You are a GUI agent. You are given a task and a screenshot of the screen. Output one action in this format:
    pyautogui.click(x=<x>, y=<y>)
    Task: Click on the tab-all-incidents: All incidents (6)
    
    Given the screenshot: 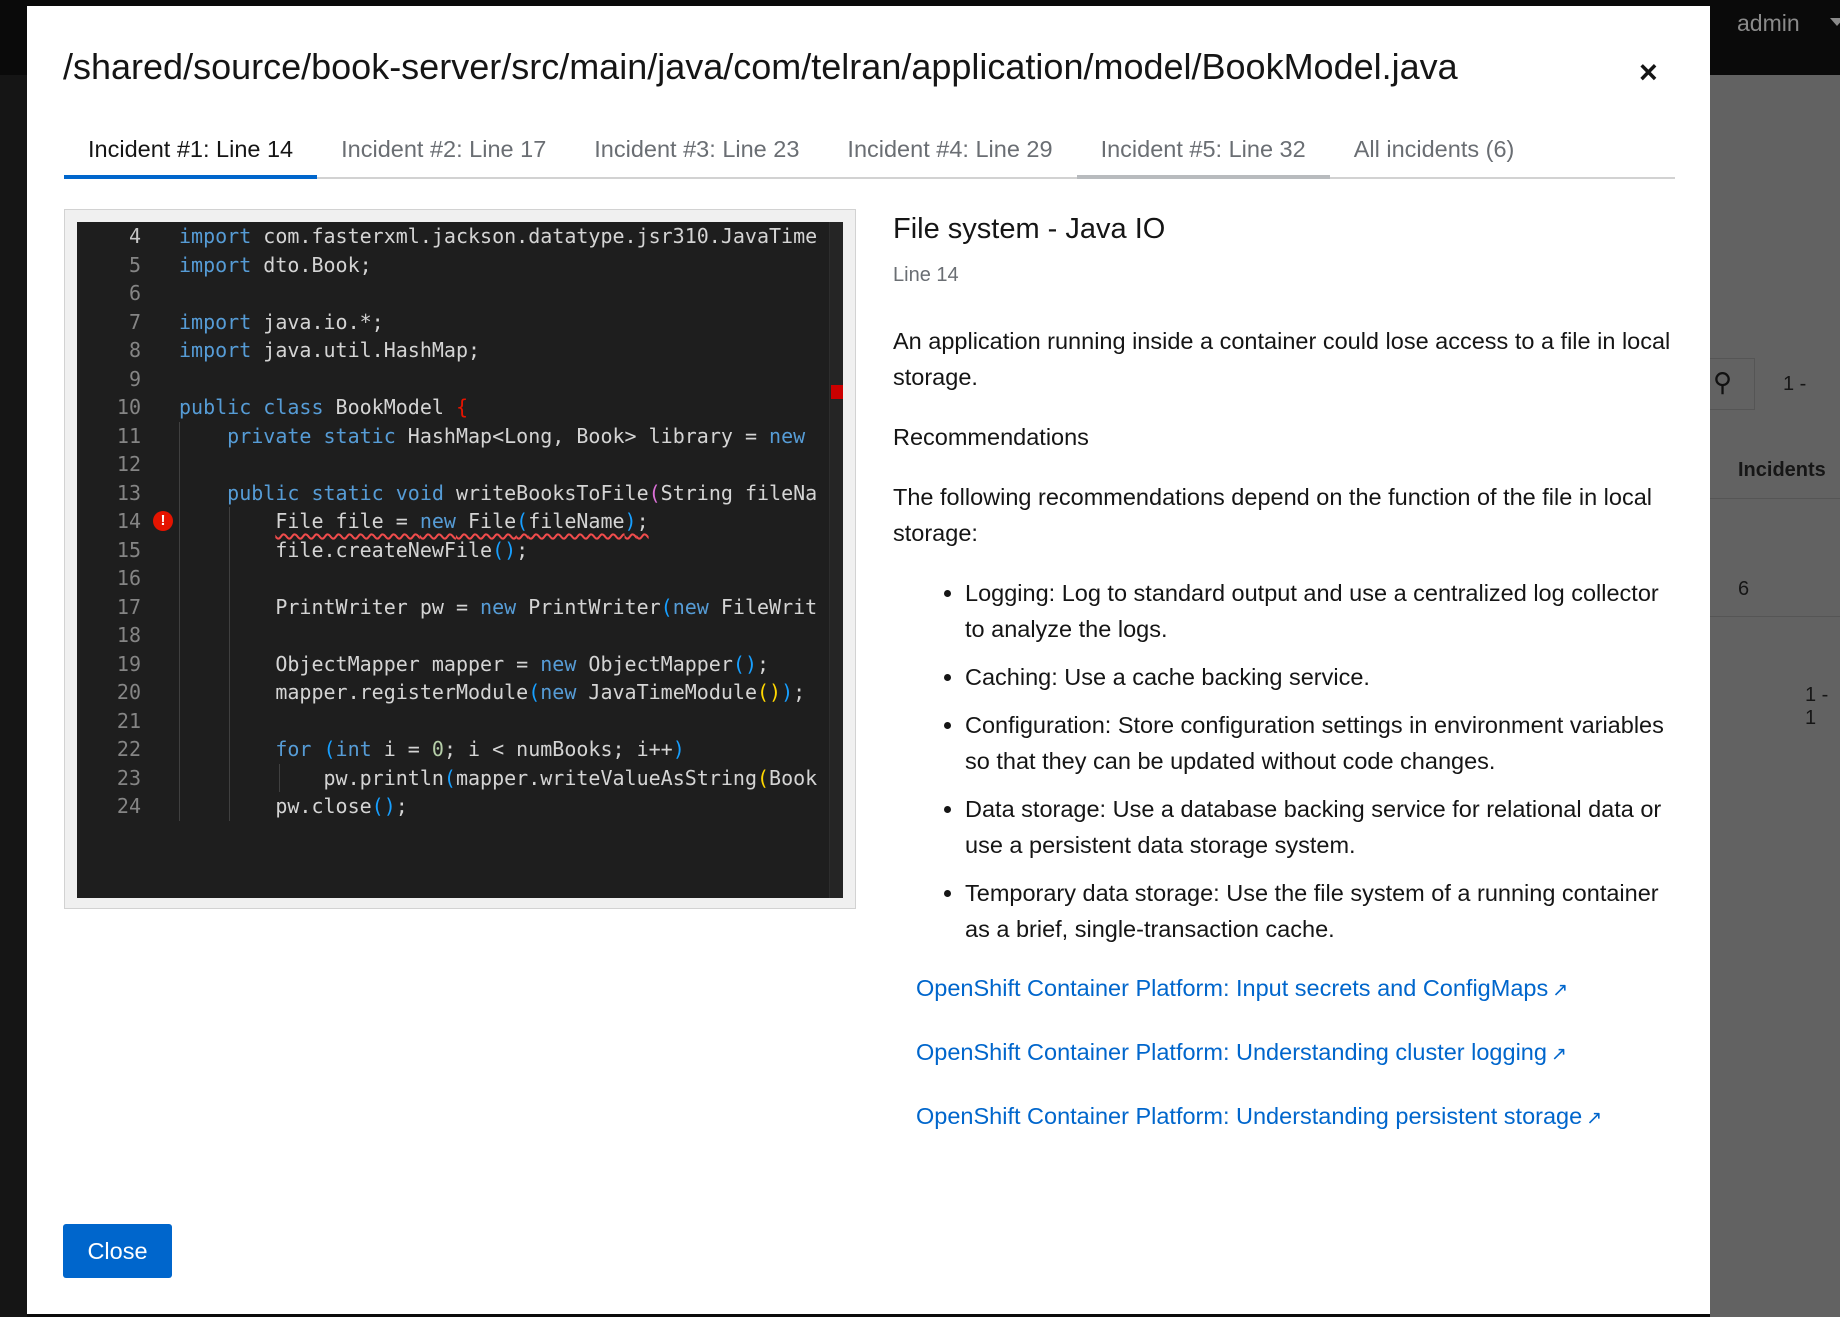 What is the action you would take?
    pyautogui.click(x=1434, y=151)
    